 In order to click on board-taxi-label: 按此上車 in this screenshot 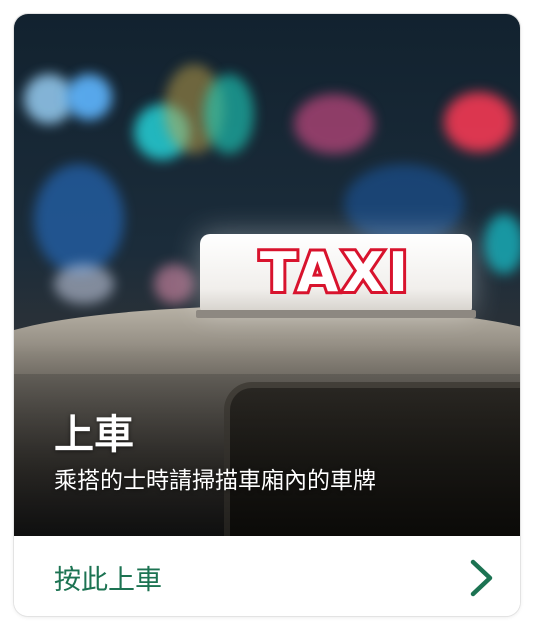, I will do `click(108, 580)`.